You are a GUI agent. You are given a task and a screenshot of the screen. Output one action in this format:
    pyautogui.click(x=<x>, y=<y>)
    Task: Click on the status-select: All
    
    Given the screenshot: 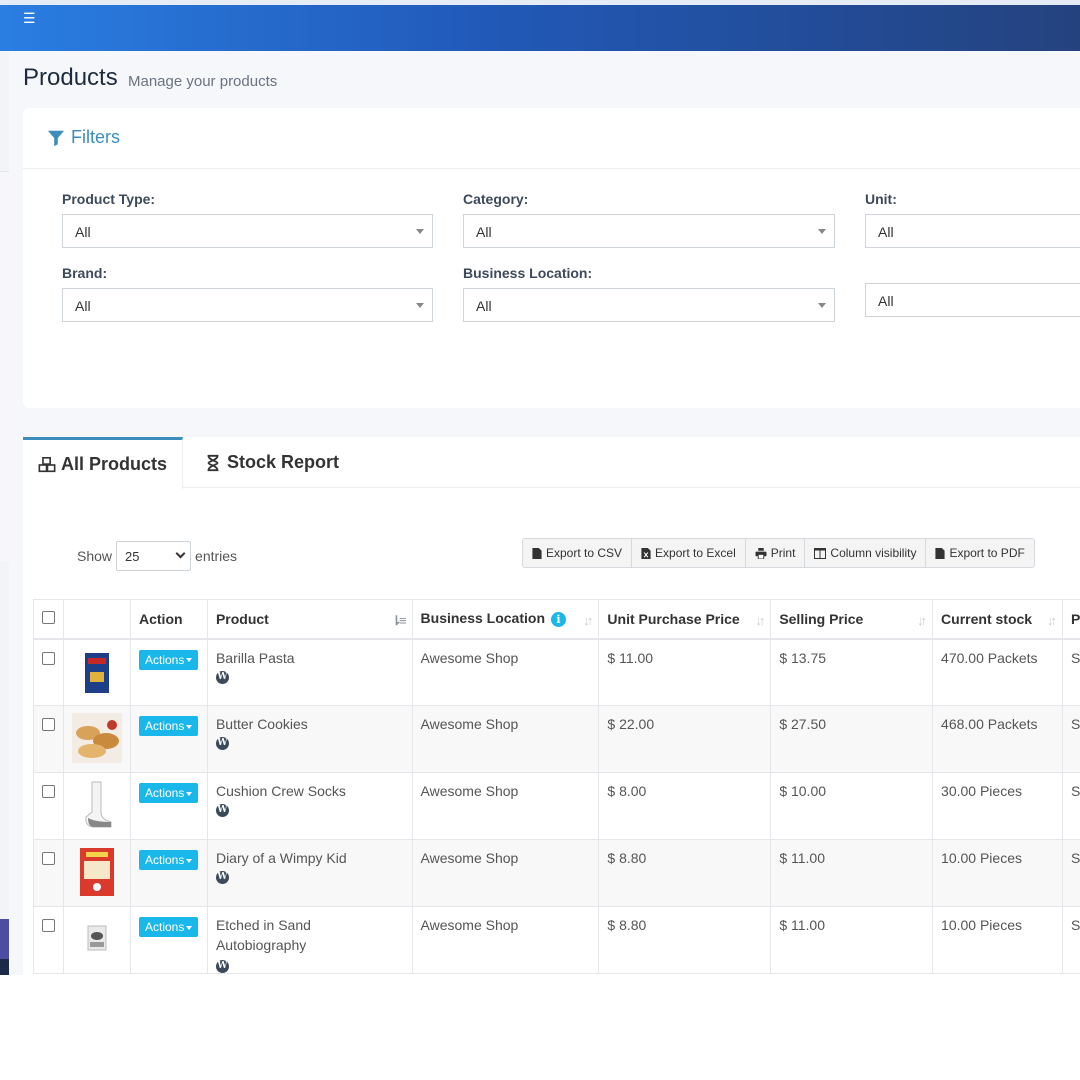 What is the action you would take?
    pyautogui.click(x=972, y=300)
    